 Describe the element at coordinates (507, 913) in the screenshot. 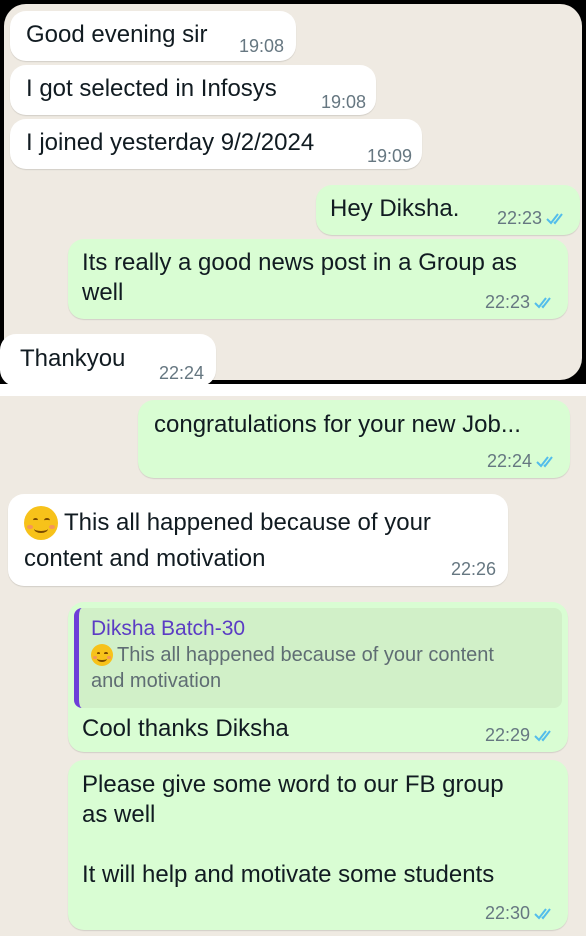

I see `message-time: 22:30` at that location.